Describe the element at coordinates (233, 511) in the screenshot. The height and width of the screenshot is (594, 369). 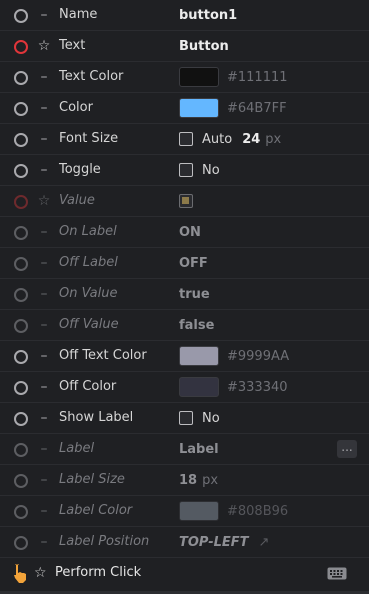
I see `property-value: #808B96` at that location.